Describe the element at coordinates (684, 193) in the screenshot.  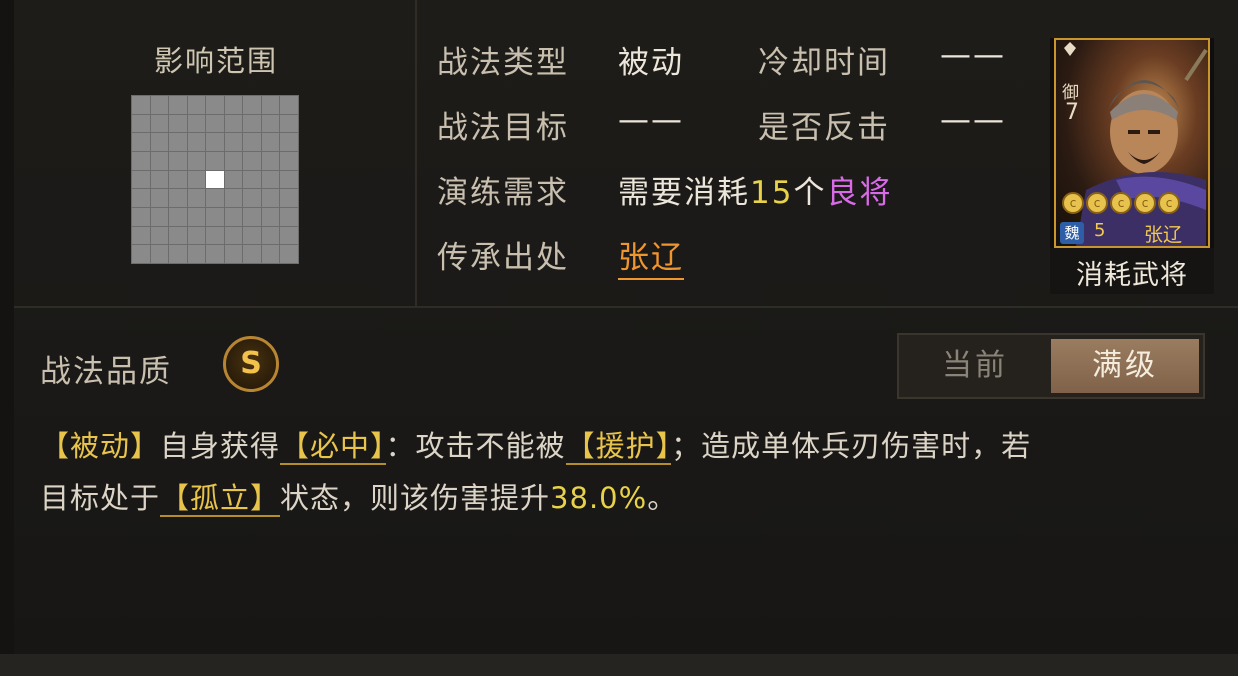
I see `drill-prefix: 需要消耗` at that location.